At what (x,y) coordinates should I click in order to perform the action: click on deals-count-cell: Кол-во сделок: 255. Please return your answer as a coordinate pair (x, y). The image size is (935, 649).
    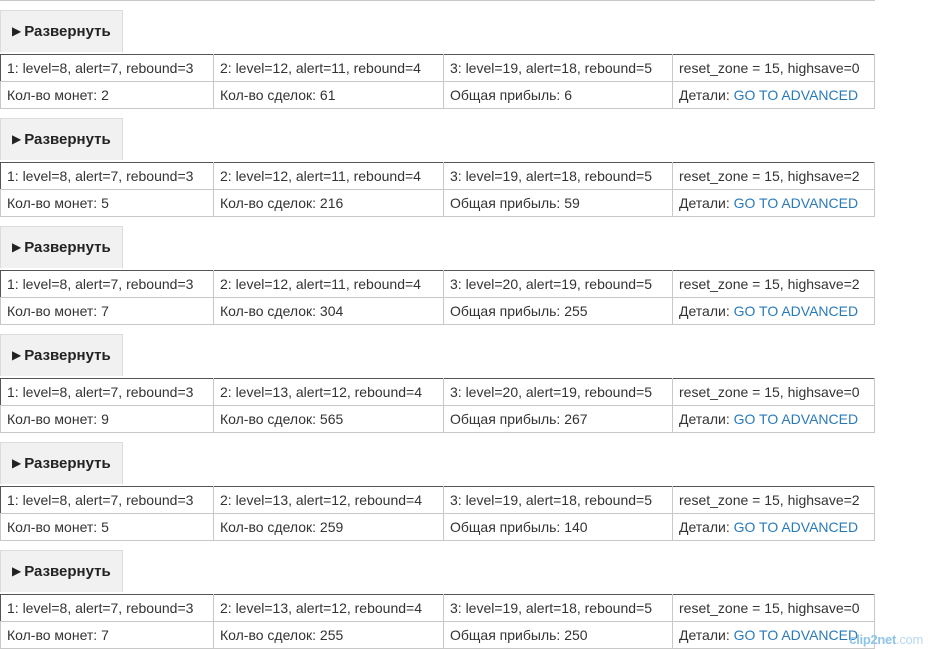
    Looking at the image, I should click on (328, 635).